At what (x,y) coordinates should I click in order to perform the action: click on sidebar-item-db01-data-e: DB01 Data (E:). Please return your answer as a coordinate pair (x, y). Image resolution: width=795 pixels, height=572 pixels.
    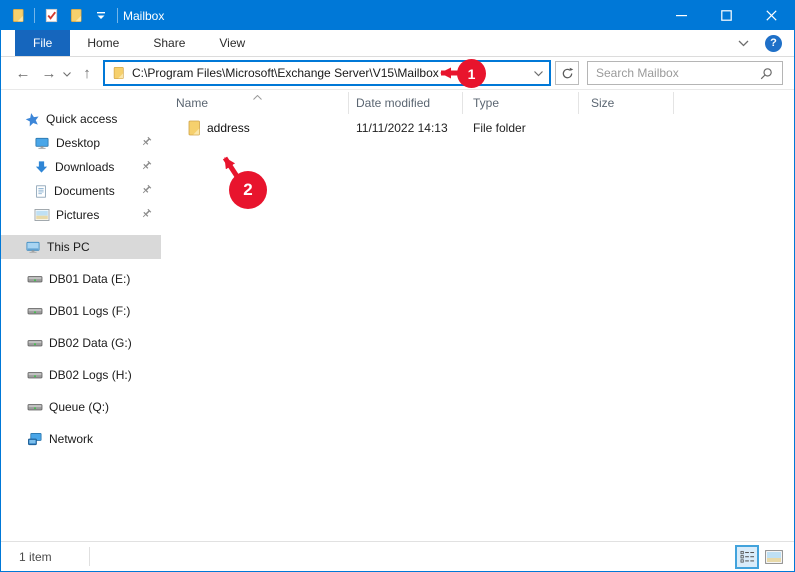
    Looking at the image, I should click on (81, 279).